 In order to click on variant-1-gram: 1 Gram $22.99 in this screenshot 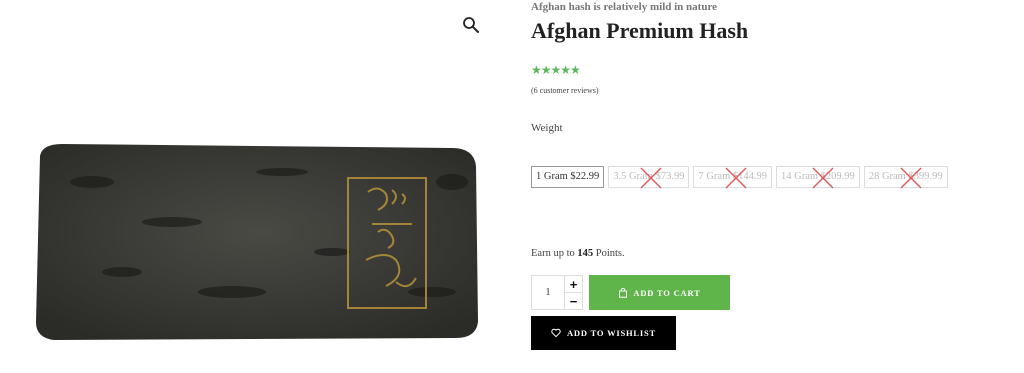, I will do `click(568, 177)`.